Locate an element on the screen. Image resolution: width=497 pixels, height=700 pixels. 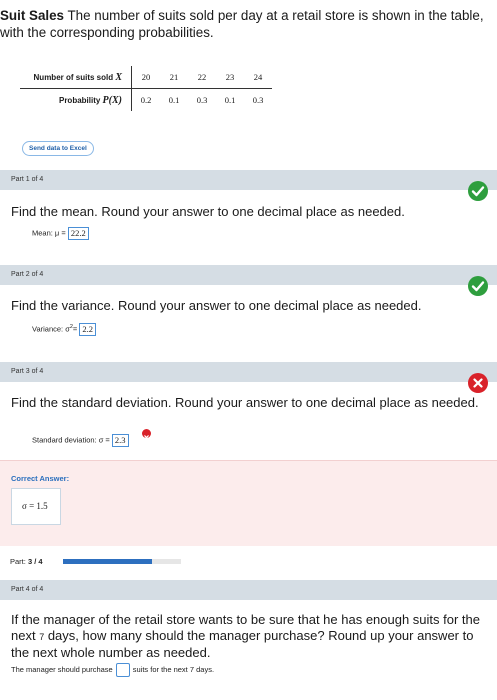
answer-line: Standard deviation: σ = 2.3 is located at coordinates (80, 440).